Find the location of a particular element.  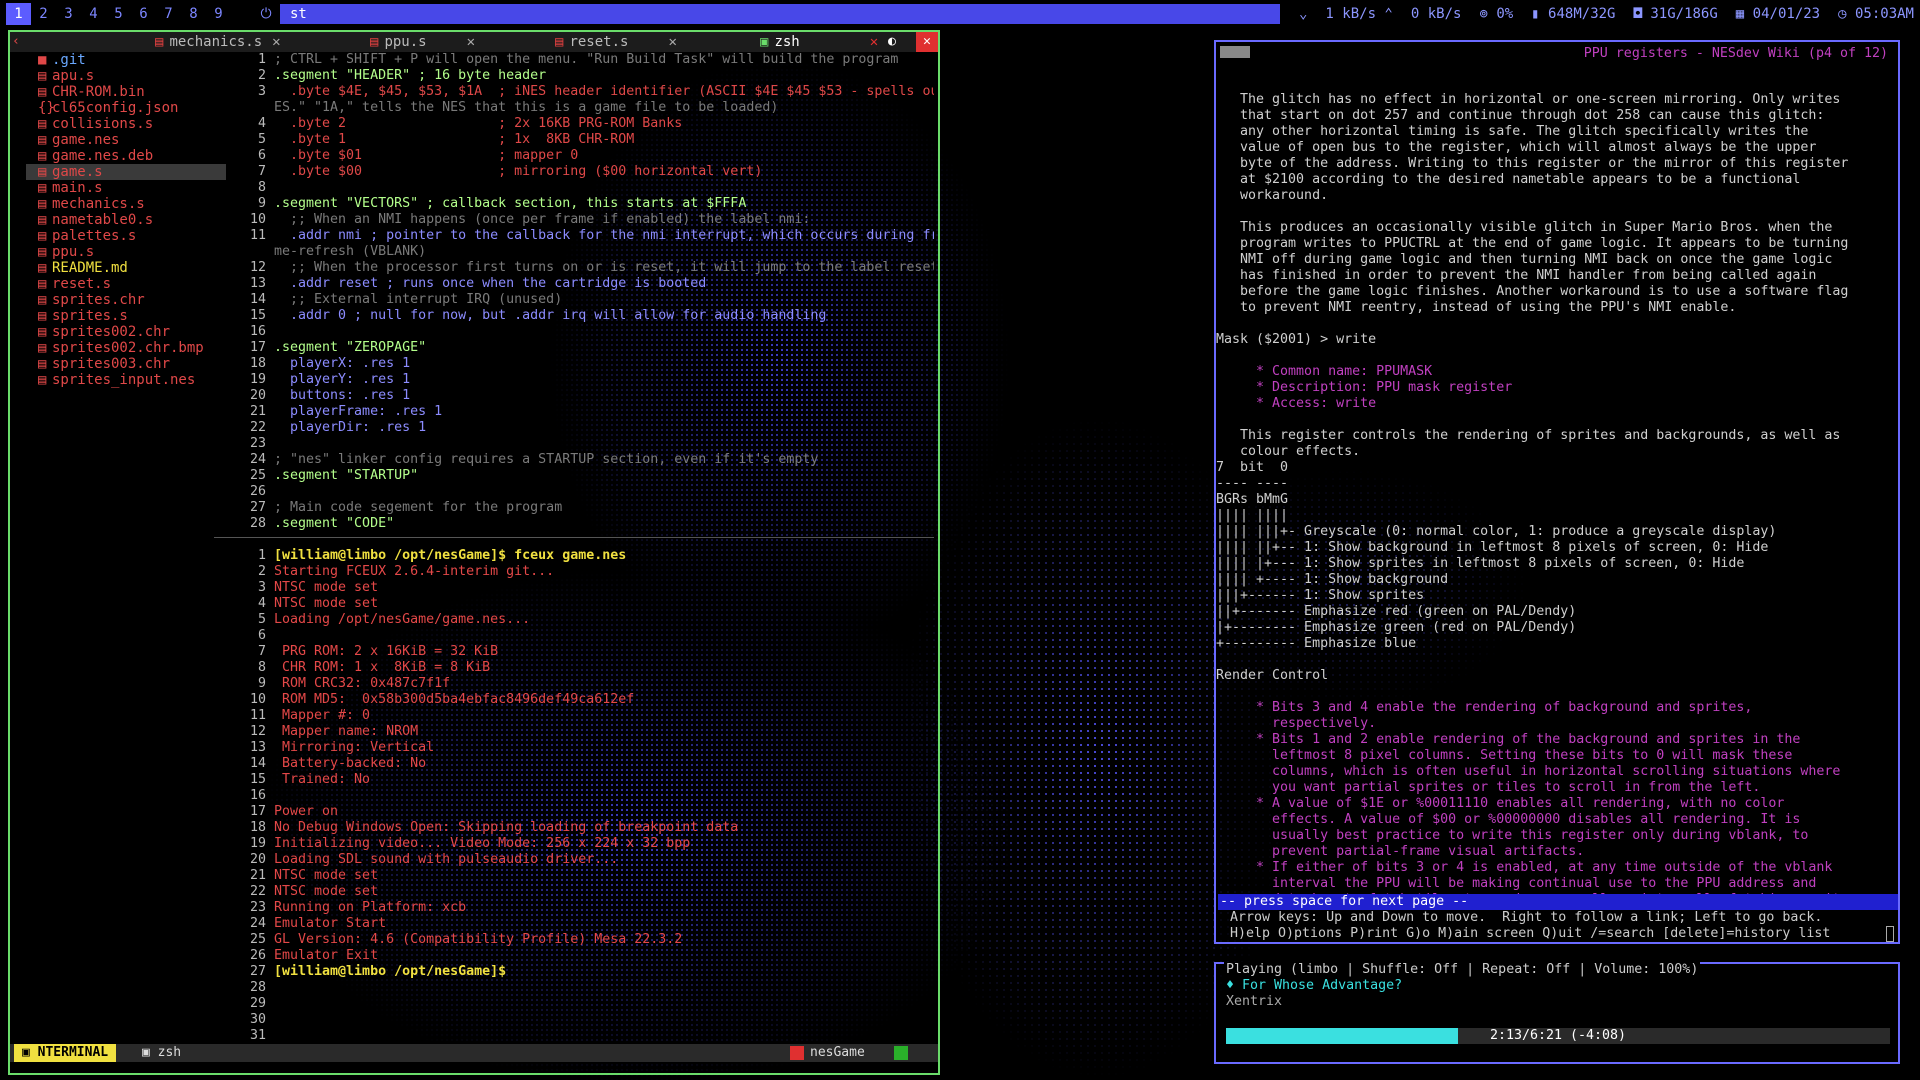

terminal-text: [william@limbo /opt/nesGame]$ is located at coordinates (390, 971).